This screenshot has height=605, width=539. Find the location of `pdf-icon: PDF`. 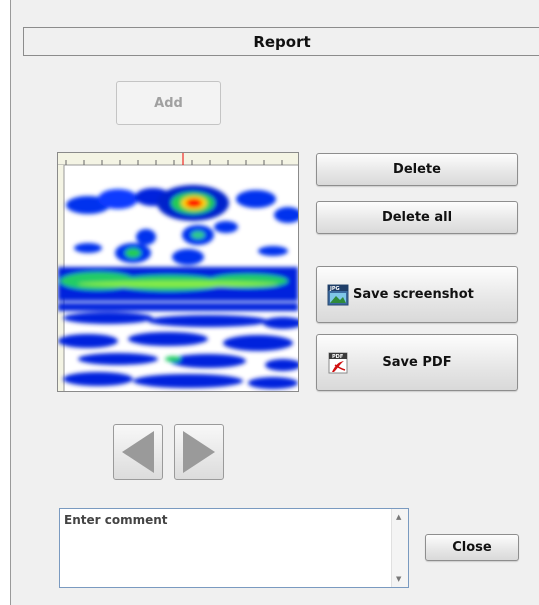

pdf-icon: PDF is located at coordinates (338, 362).